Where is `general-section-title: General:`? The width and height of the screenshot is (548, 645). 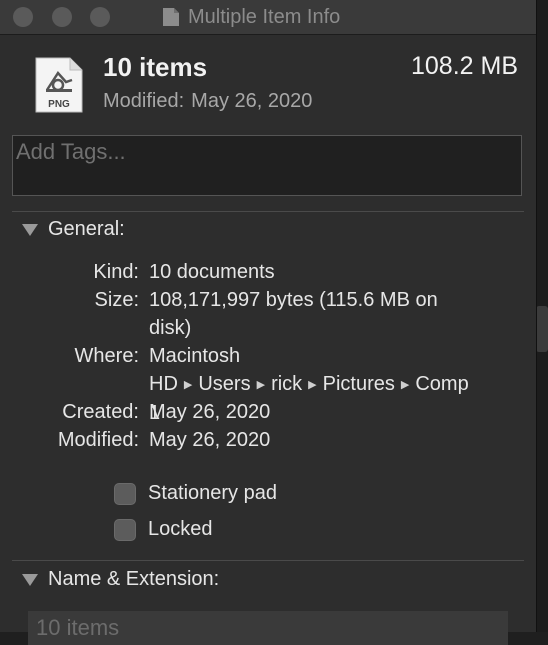
general-section-title: General: is located at coordinates (86, 229).